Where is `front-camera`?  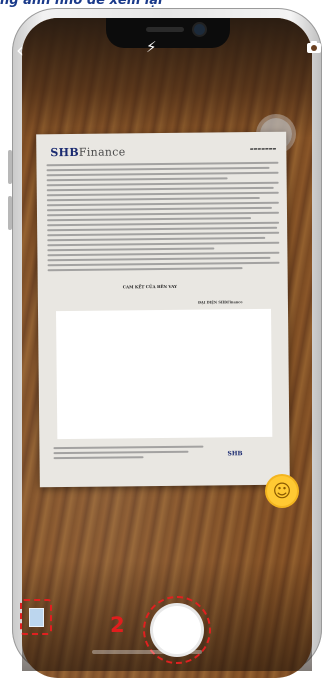
front-camera is located at coordinates (199, 29).